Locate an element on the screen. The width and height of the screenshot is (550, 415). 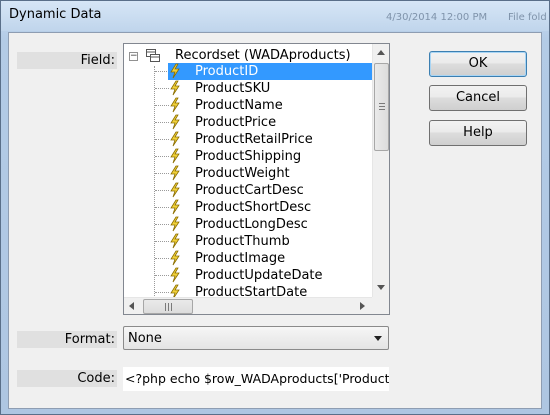
tree-item-label: ProductShipping is located at coordinates (248, 156).